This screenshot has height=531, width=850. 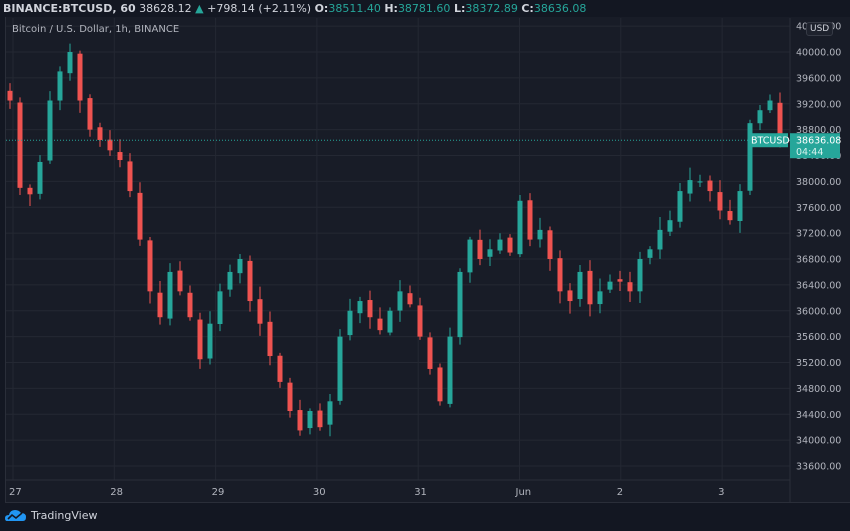 What do you see at coordinates (818, 415) in the screenshot?
I see `y-tick-label: 34400.00` at bounding box center [818, 415].